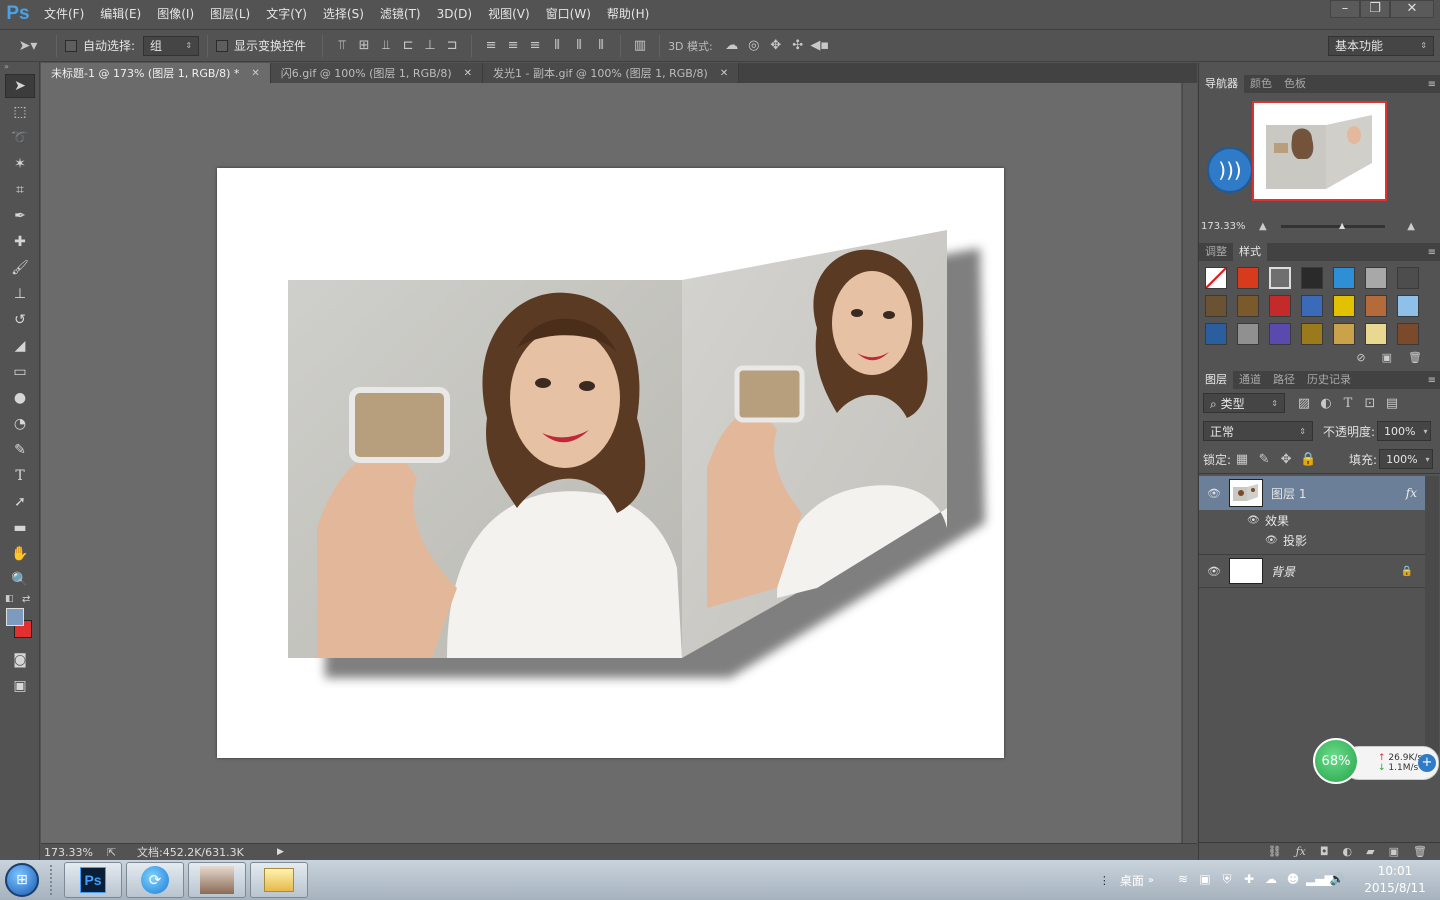 The image size is (1440, 900). What do you see at coordinates (1400, 226) in the screenshot?
I see `zoom-in-icon: ▲` at bounding box center [1400, 226].